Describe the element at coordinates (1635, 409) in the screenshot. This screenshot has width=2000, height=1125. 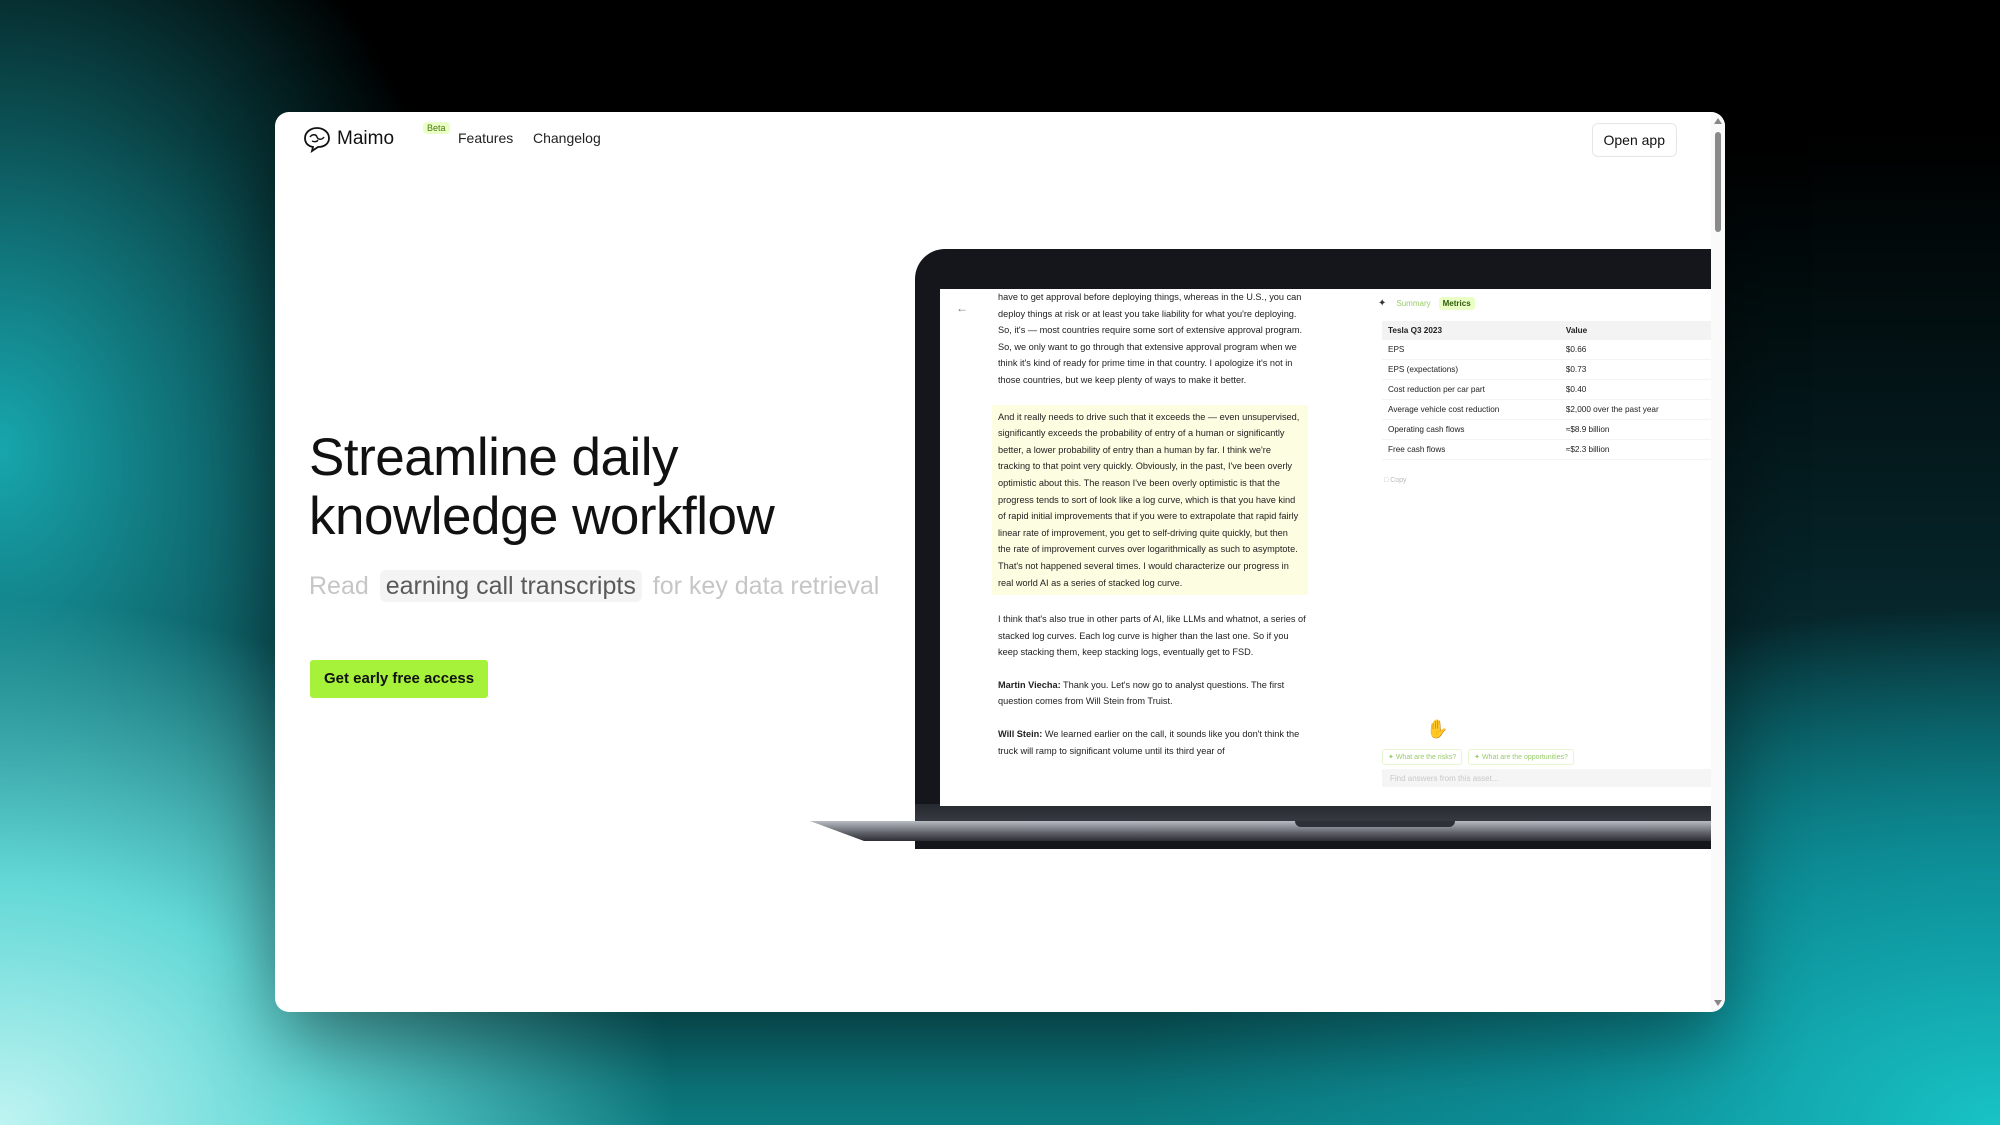
I see `metric-value: $2,000 over the past year` at that location.